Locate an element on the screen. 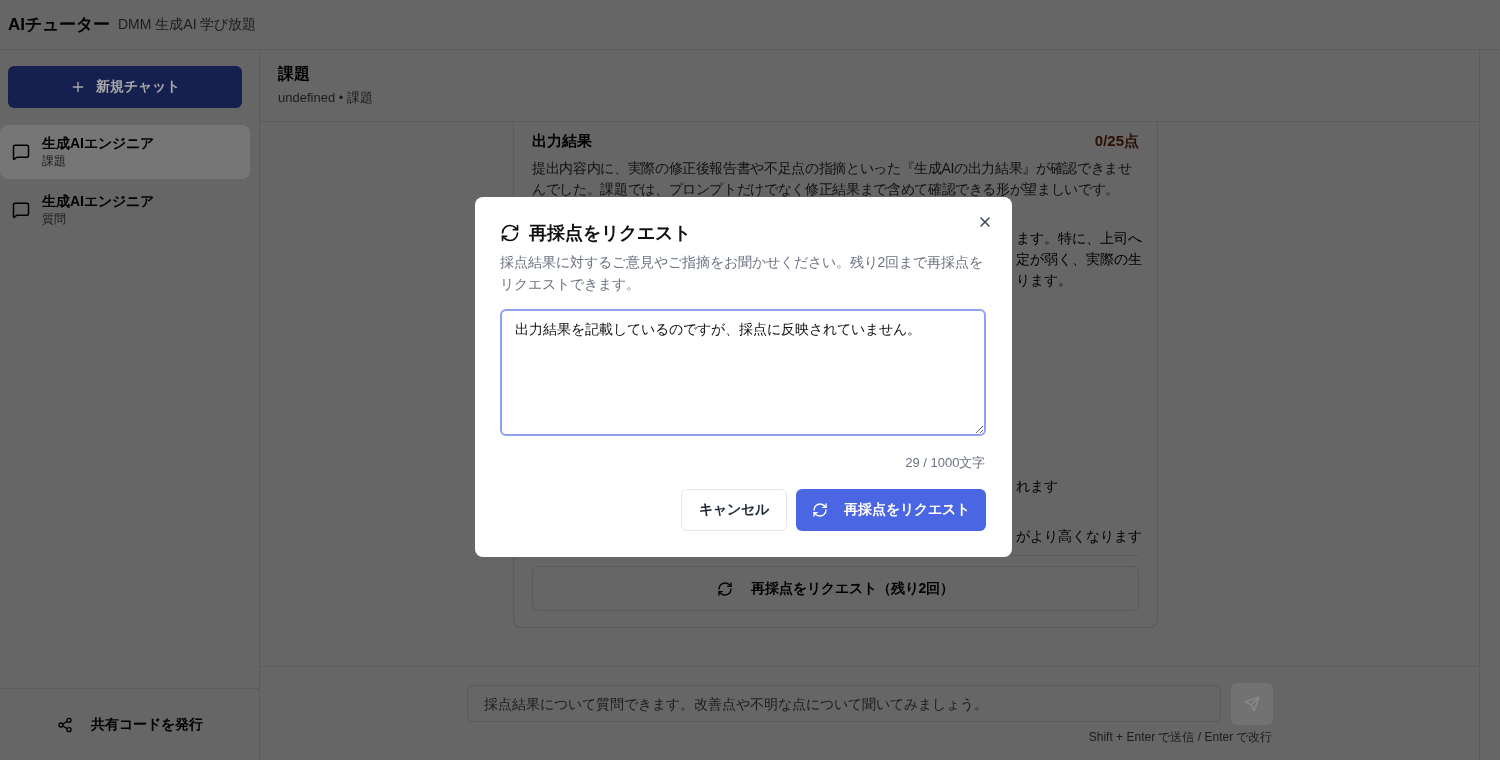 Image resolution: width=1500 pixels, height=760 pixels. chat-list-item: 生成AIエンジニア 課題 is located at coordinates (125, 152).